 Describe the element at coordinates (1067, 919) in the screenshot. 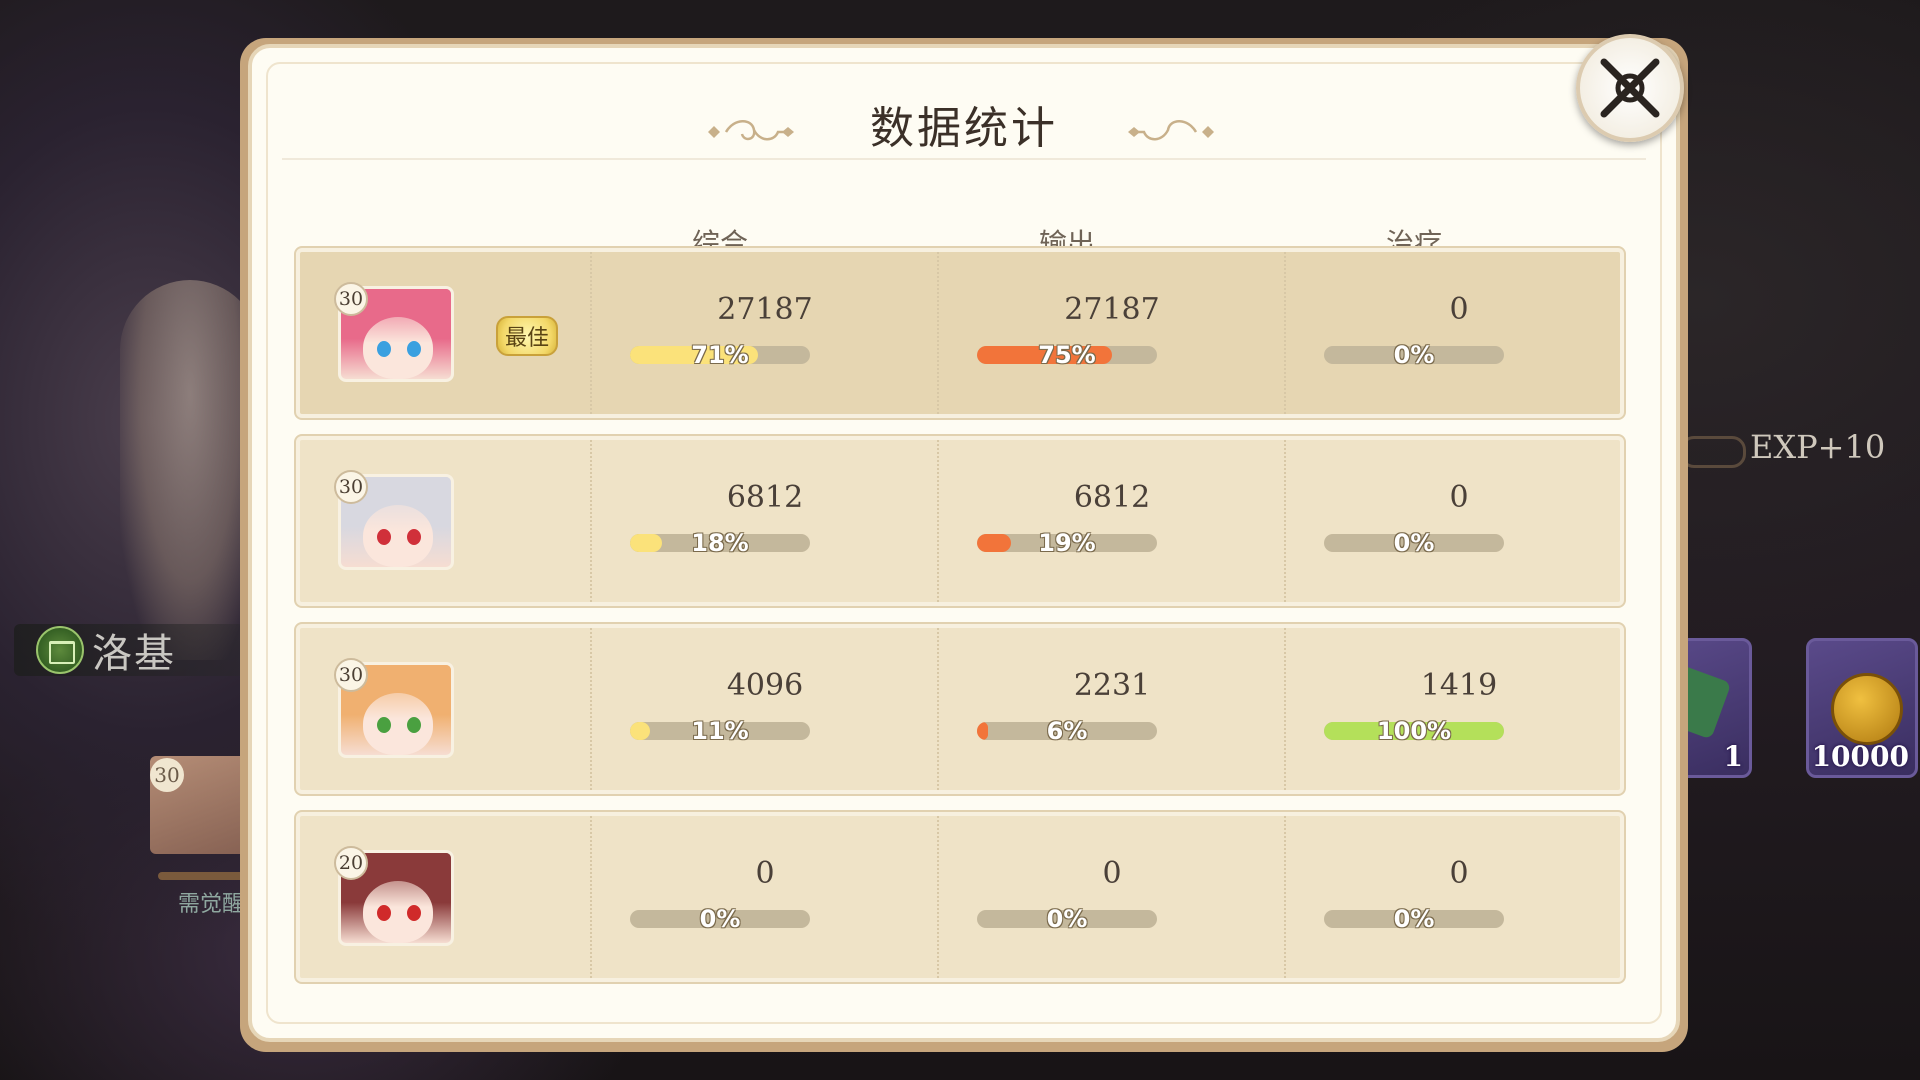

I see `damage-percent: 0%` at that location.